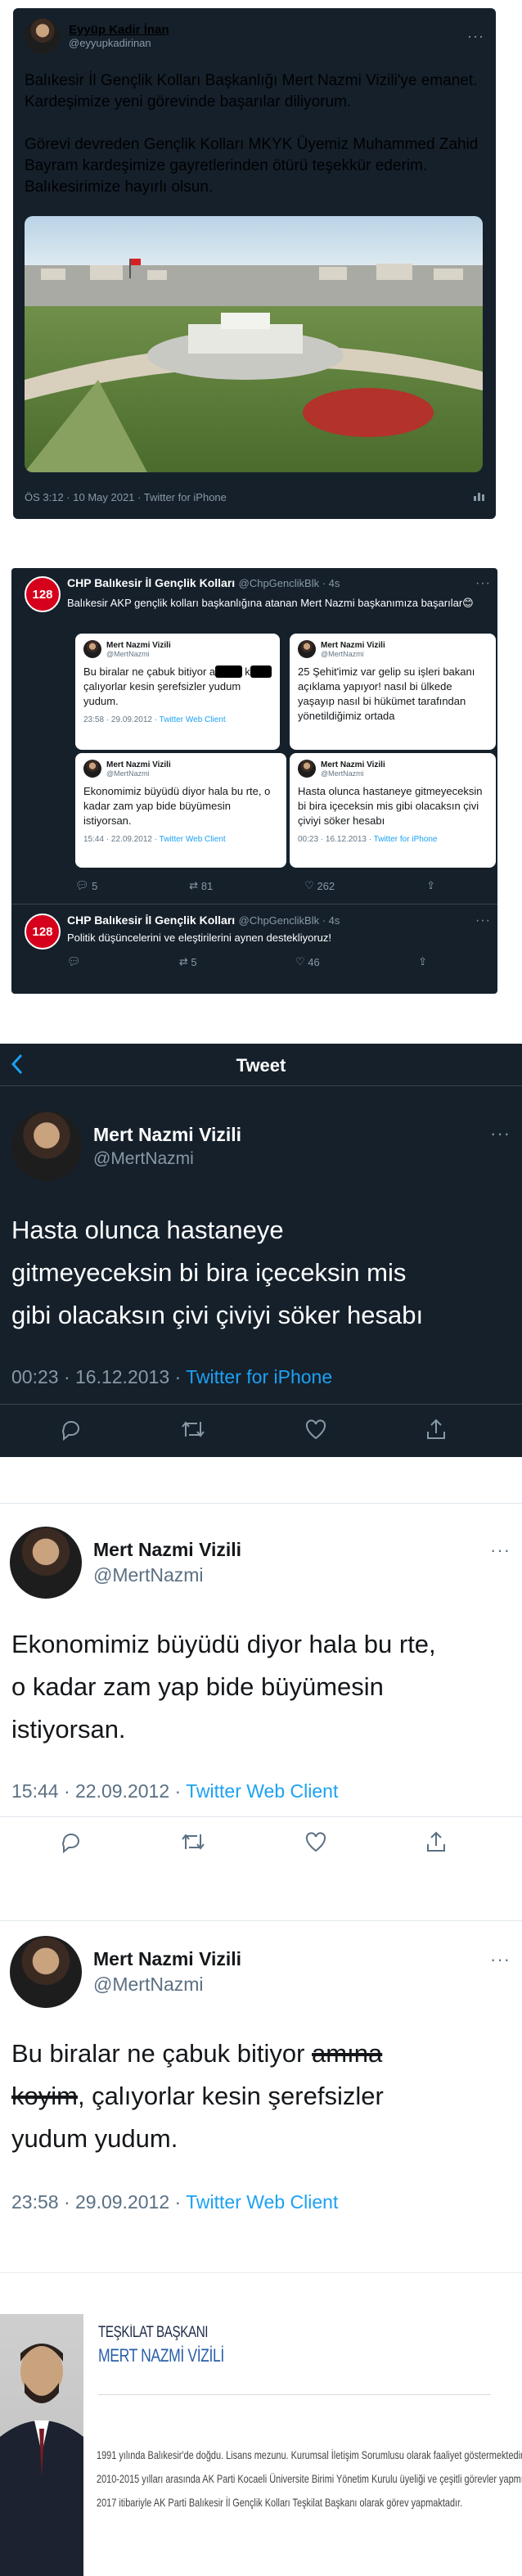  I want to click on client-link: Twitter for iPhone, so click(259, 1376).